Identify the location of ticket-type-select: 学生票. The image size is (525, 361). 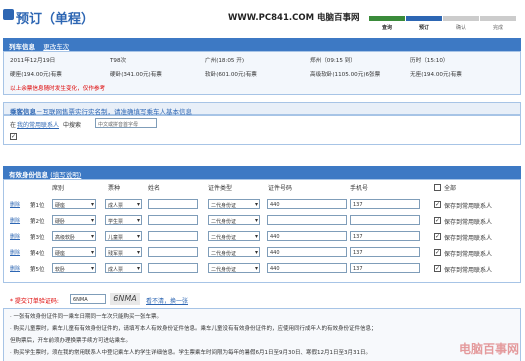
(123, 220).